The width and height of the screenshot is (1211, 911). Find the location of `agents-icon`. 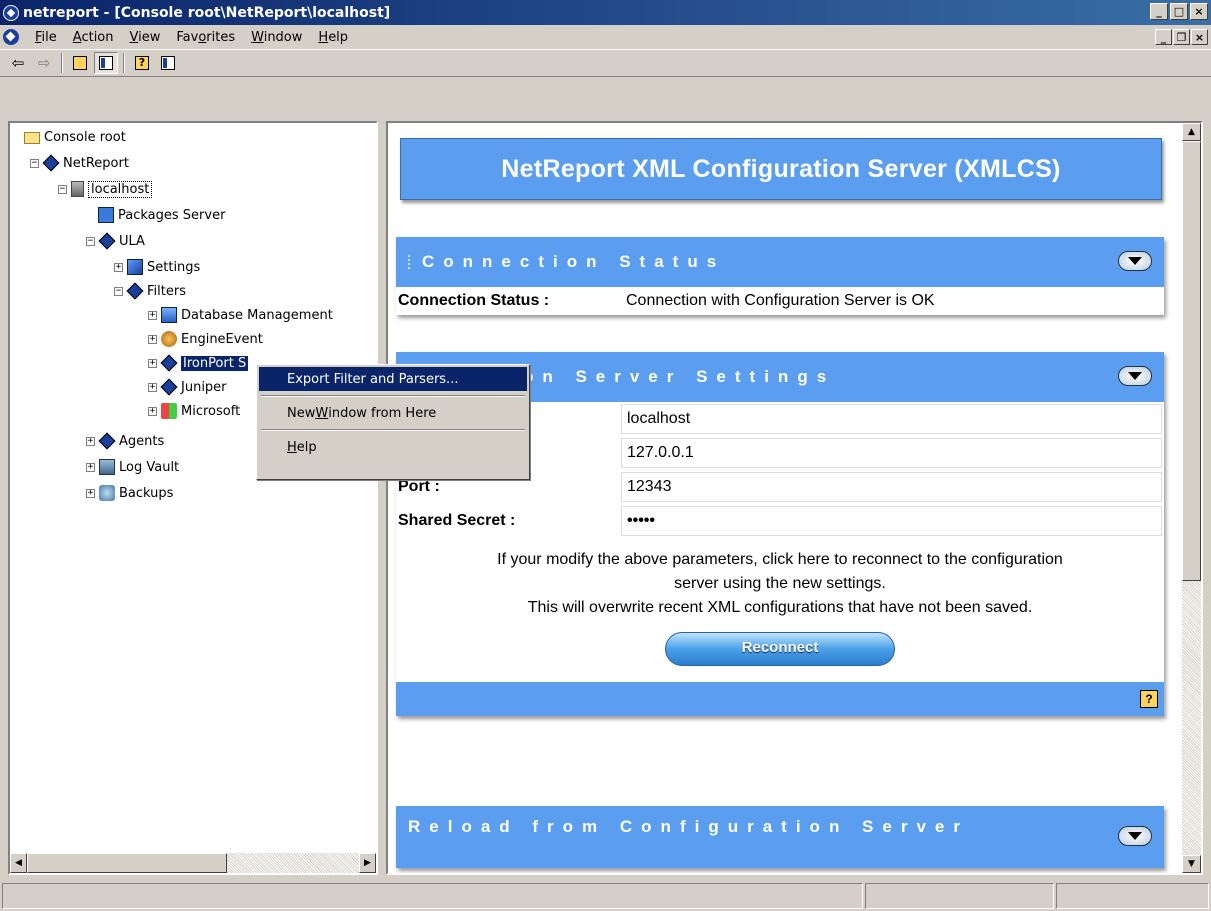

agents-icon is located at coordinates (107, 441).